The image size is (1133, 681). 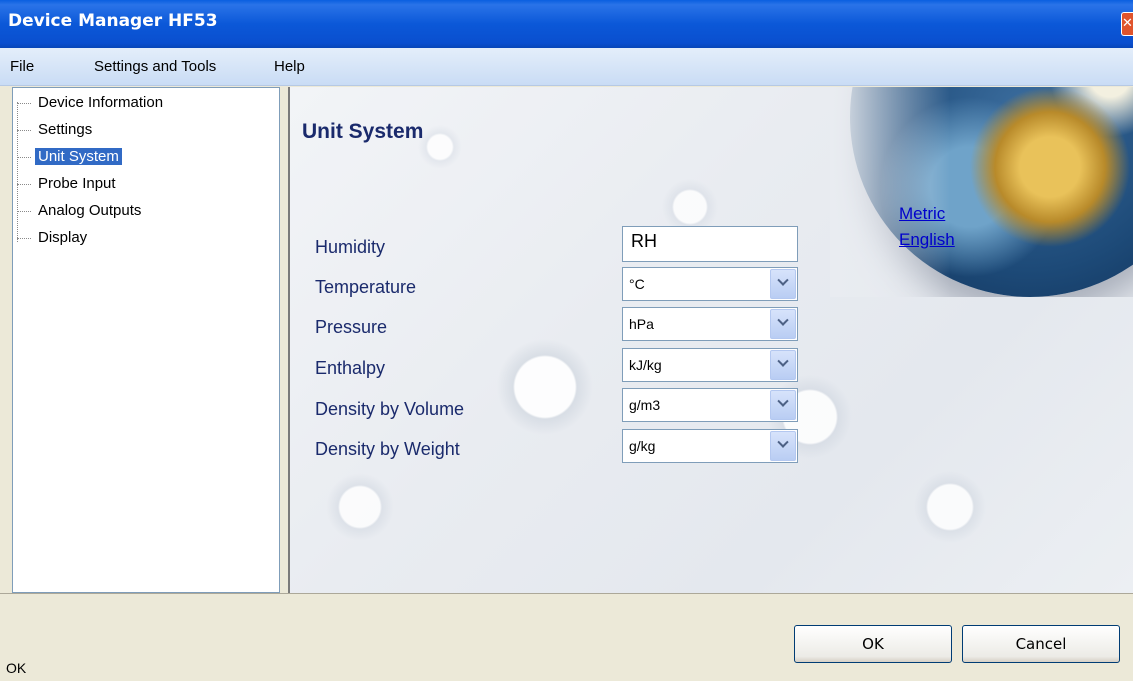 I want to click on humidity-label: Humidity, so click(x=350, y=247).